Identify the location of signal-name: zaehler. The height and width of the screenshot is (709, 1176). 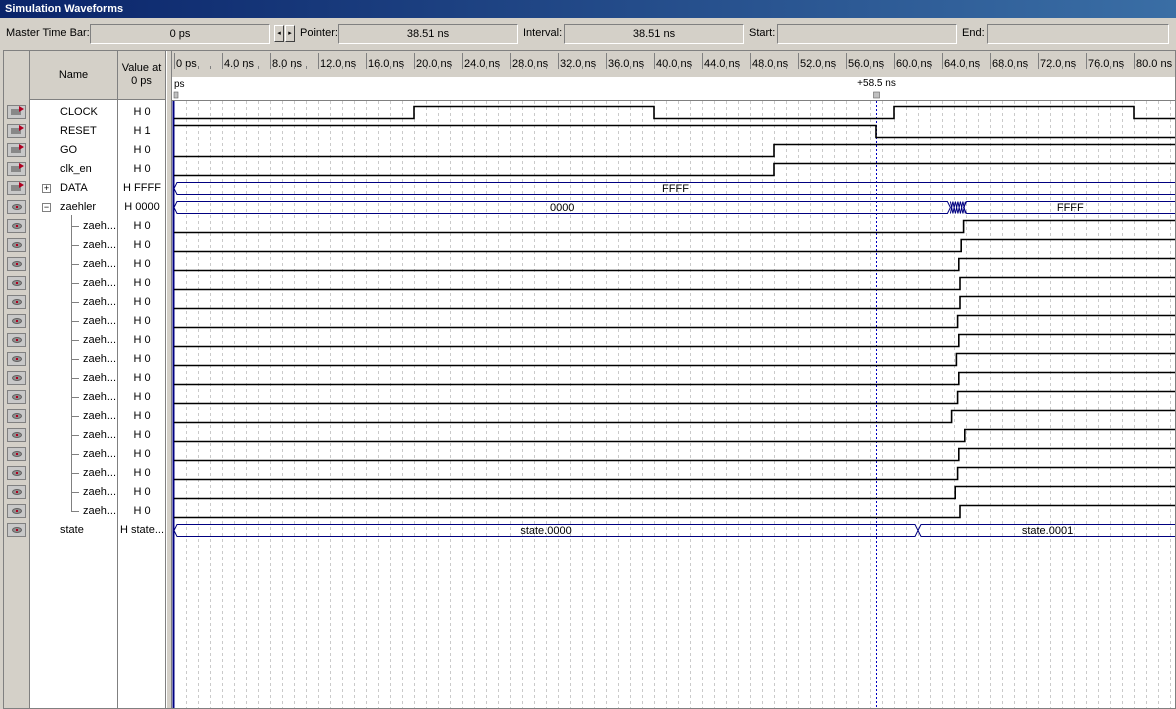
(78, 207).